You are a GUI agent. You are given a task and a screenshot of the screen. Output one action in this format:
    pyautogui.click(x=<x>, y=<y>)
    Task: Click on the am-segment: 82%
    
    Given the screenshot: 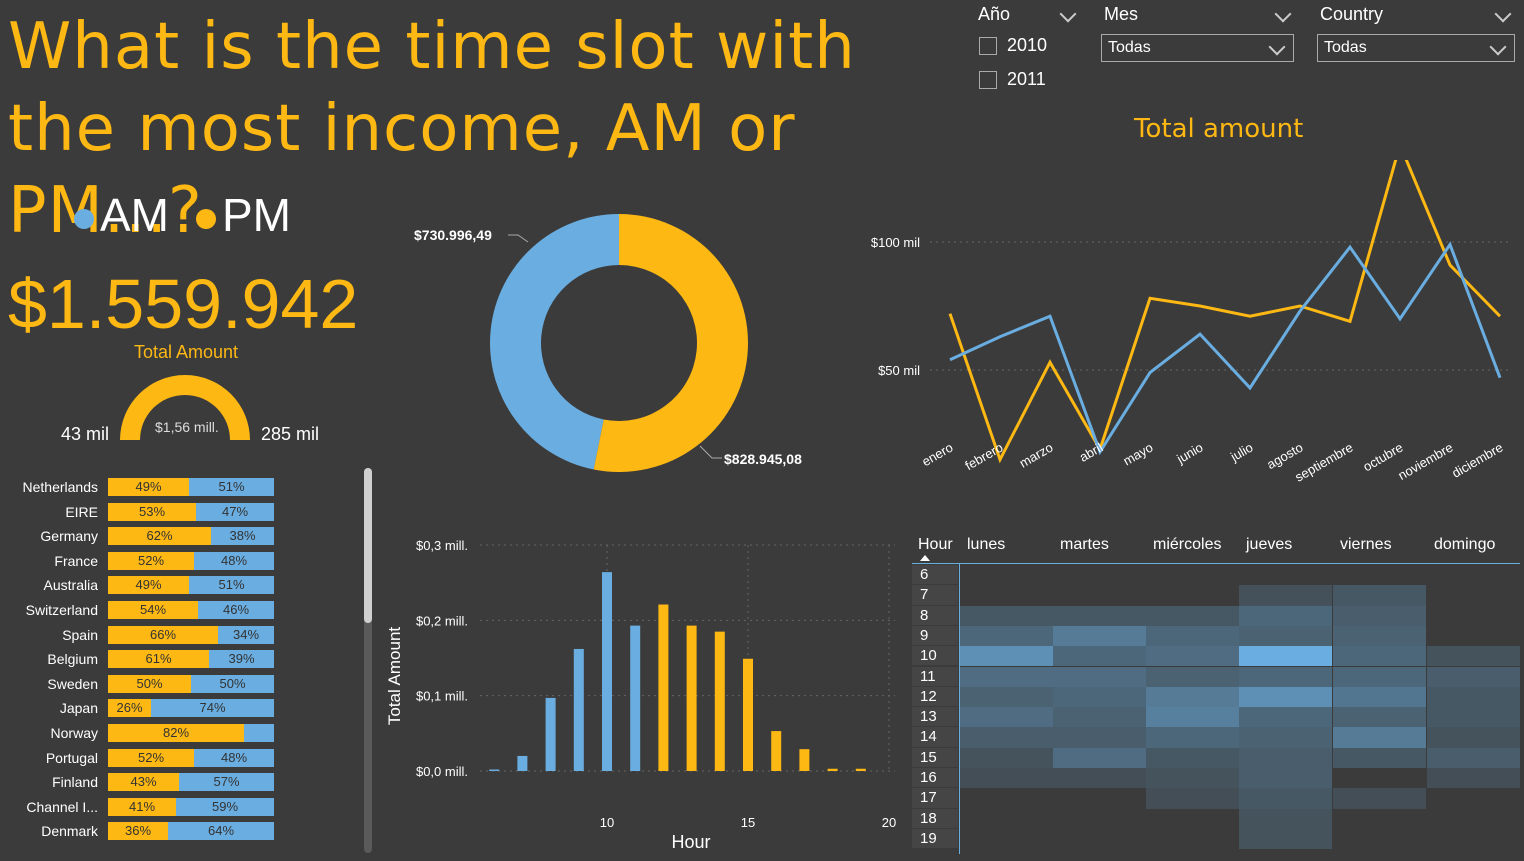 What is the action you would take?
    pyautogui.click(x=176, y=733)
    